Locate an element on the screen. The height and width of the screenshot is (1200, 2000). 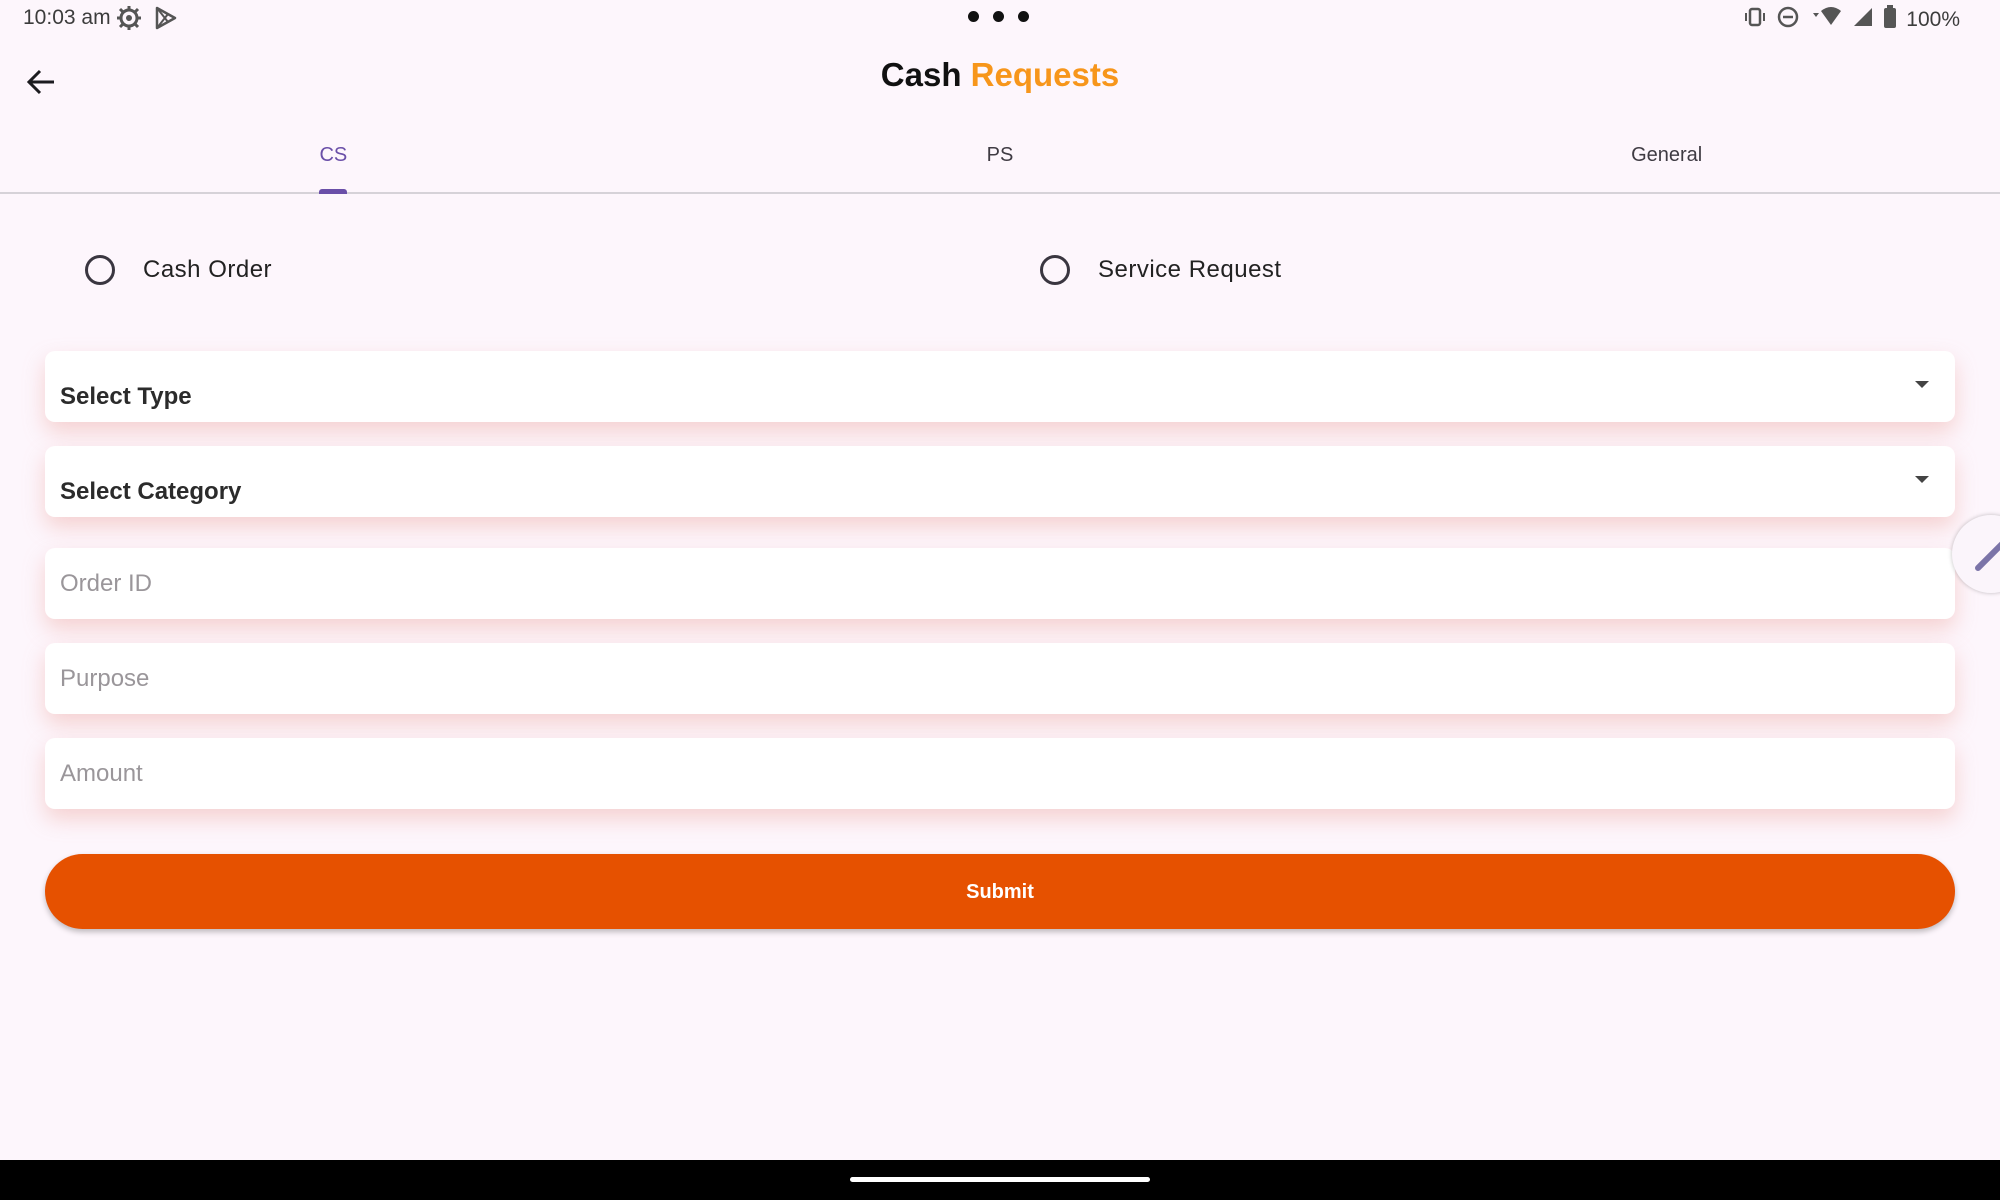
settings-gear-icon is located at coordinates (129, 20).